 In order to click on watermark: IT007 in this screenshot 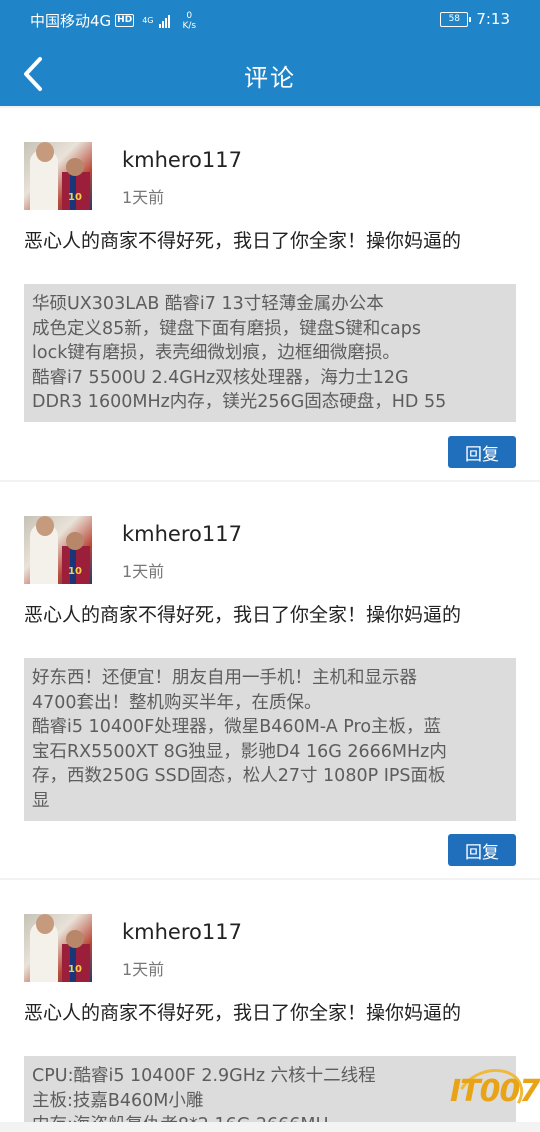, I will do `click(495, 1091)`.